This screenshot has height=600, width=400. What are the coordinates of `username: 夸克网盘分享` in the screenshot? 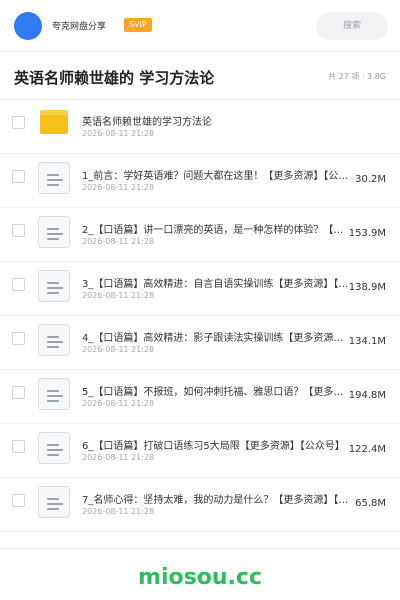 It's located at (79, 27).